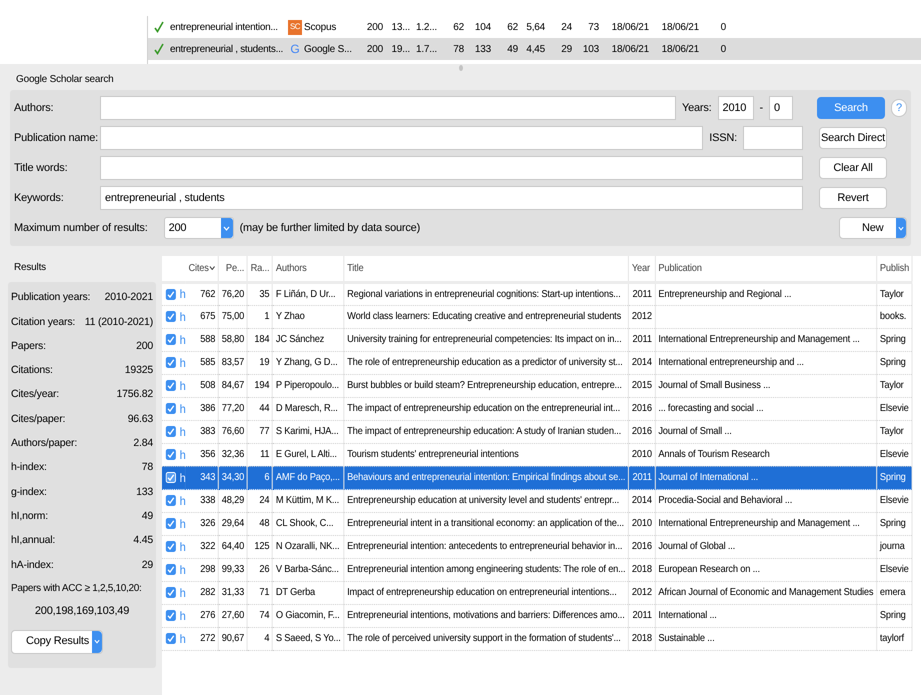 The height and width of the screenshot is (695, 921). What do you see at coordinates (233, 477) in the screenshot?
I see `table-cell: 34,30` at bounding box center [233, 477].